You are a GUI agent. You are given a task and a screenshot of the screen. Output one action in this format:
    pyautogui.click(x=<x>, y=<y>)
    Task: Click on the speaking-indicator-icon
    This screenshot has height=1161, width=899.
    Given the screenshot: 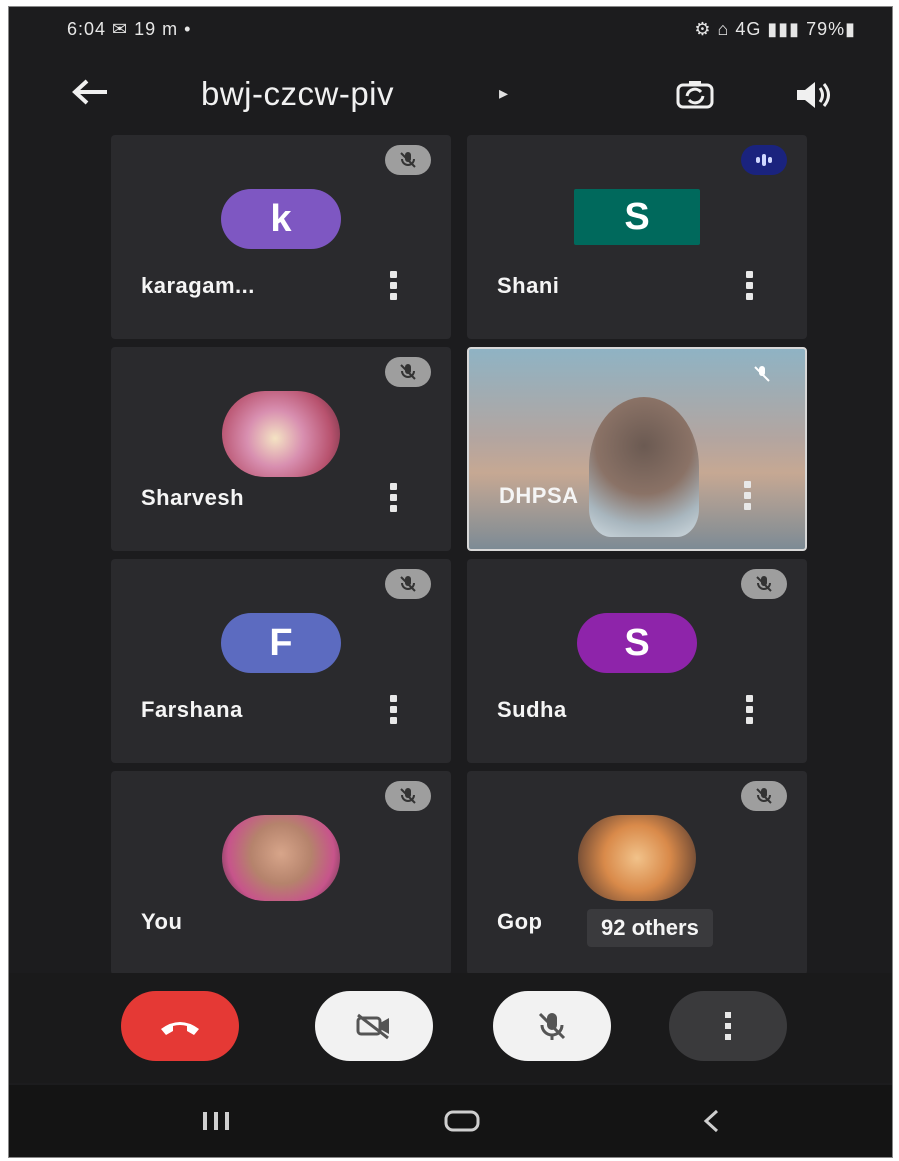 What is the action you would take?
    pyautogui.click(x=764, y=160)
    